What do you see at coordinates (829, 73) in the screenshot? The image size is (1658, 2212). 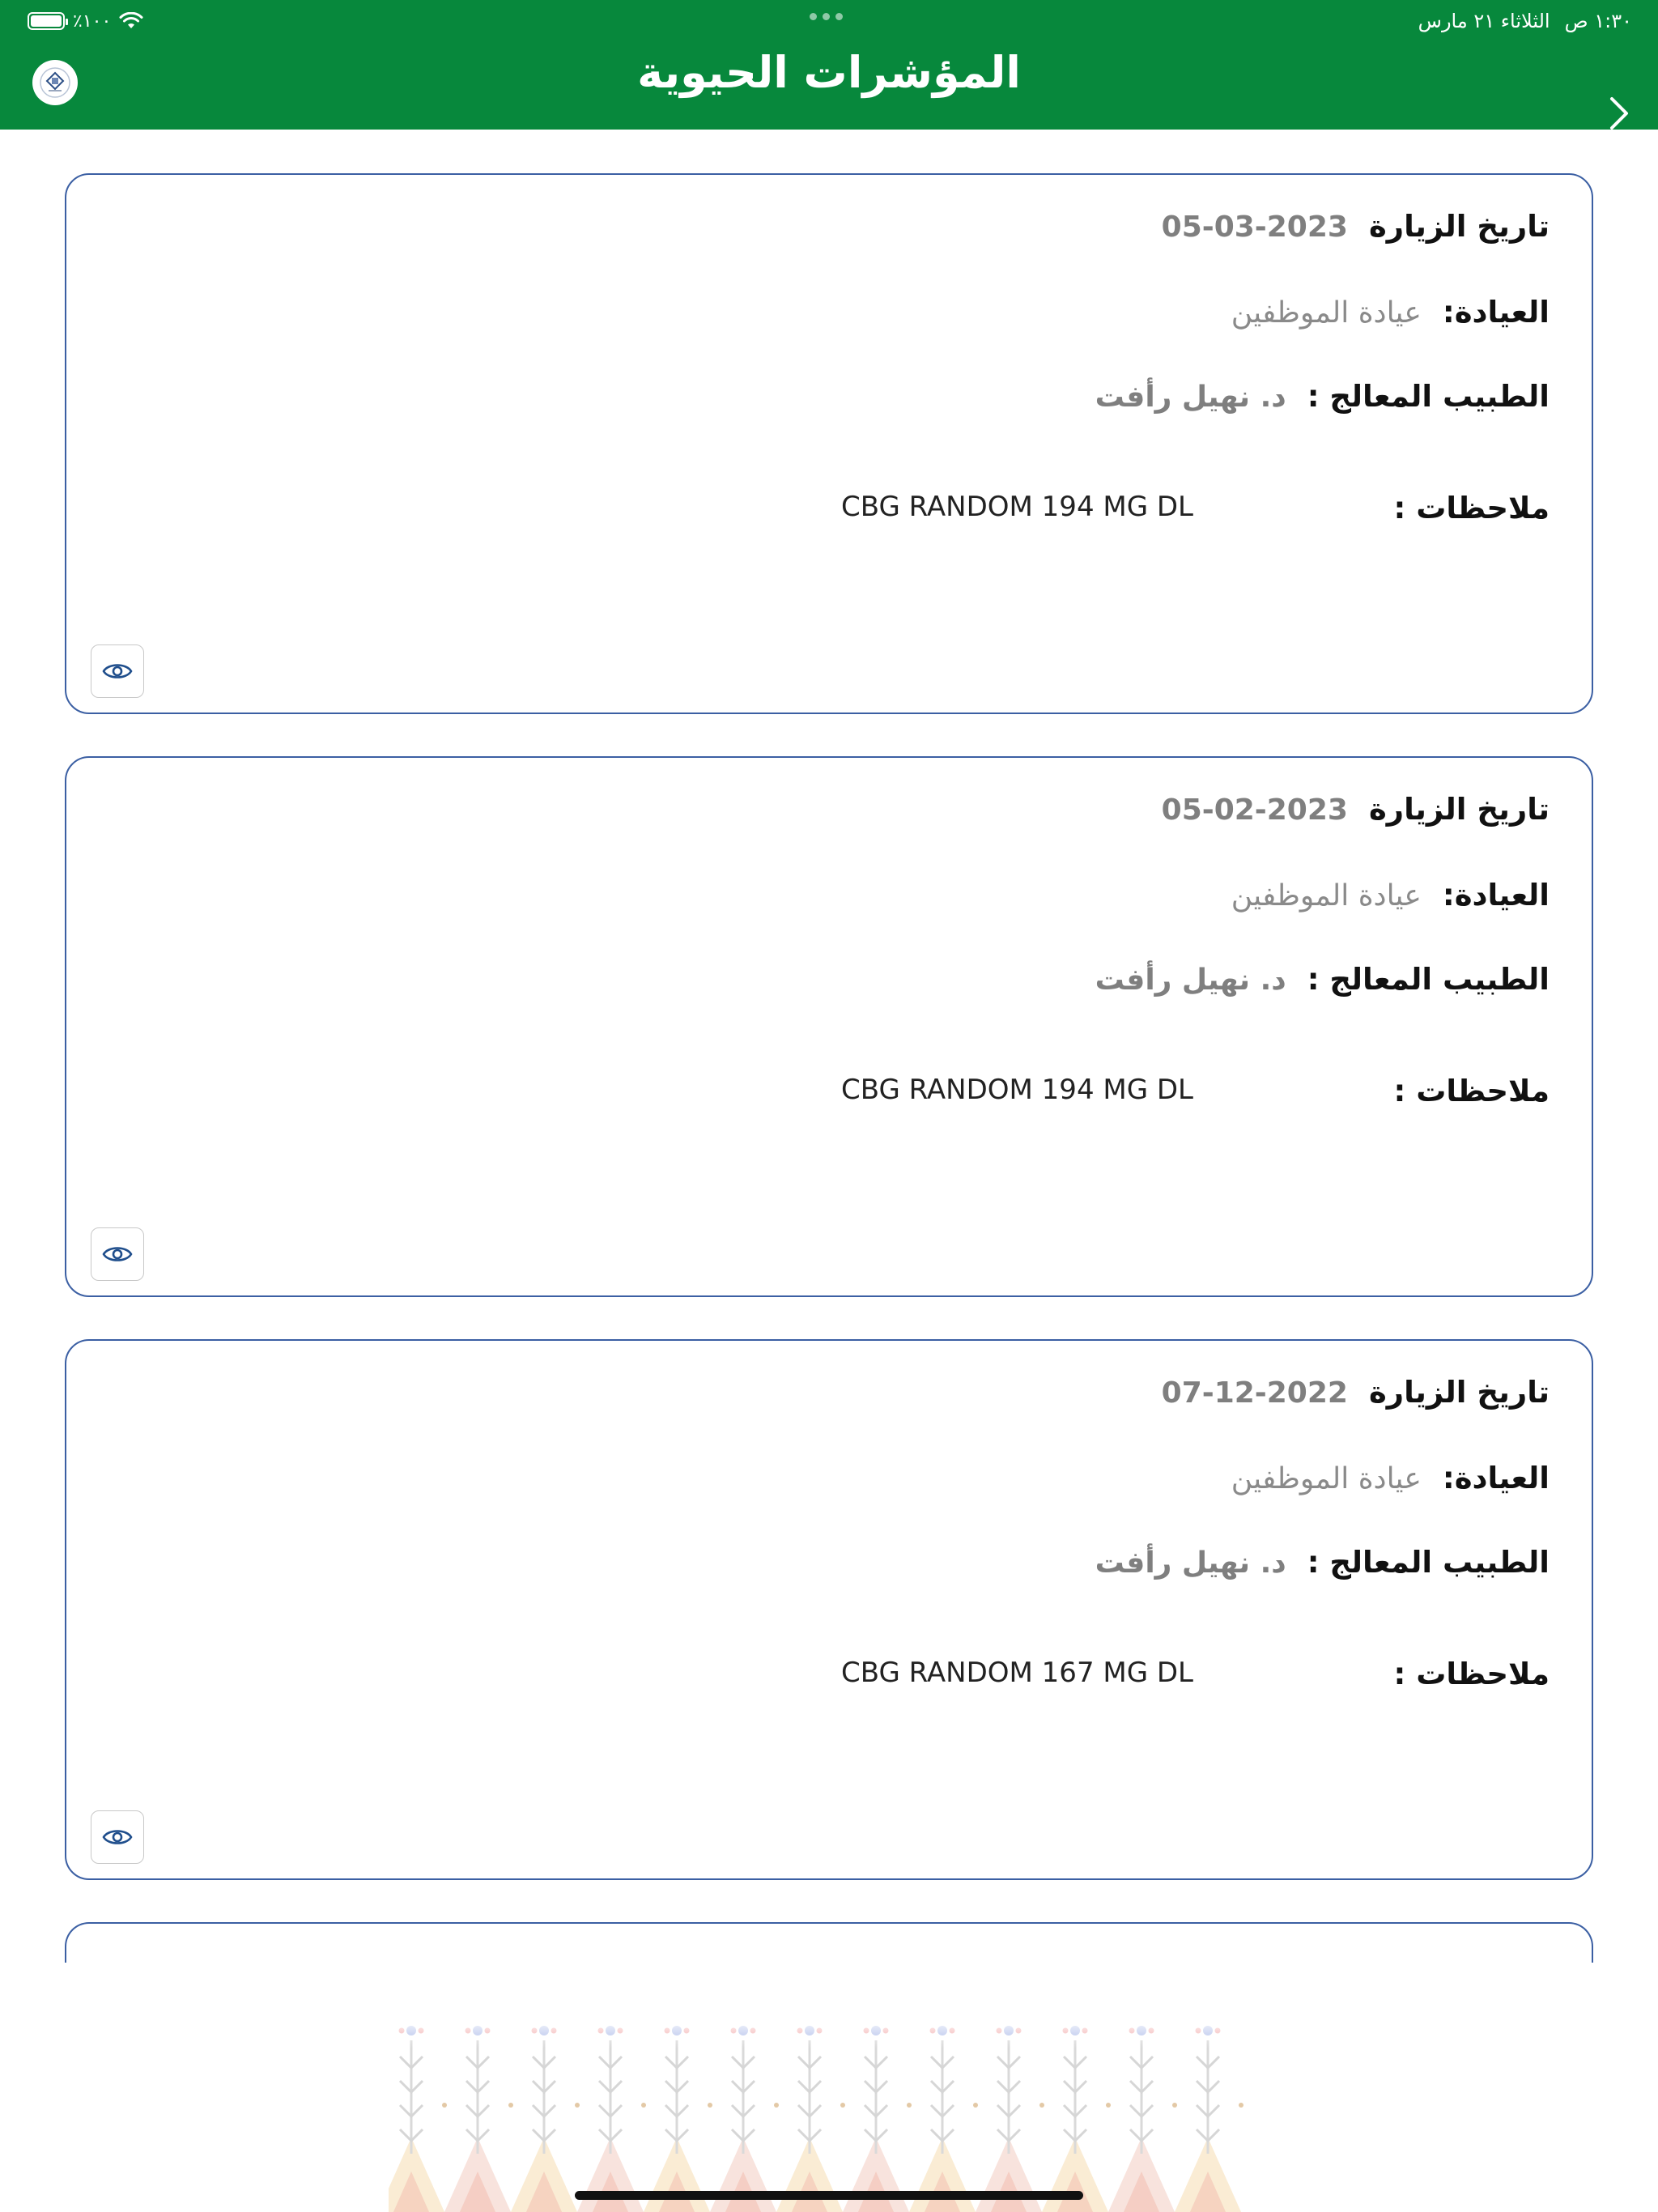 I see `page-title: المؤشرات الحيوية` at bounding box center [829, 73].